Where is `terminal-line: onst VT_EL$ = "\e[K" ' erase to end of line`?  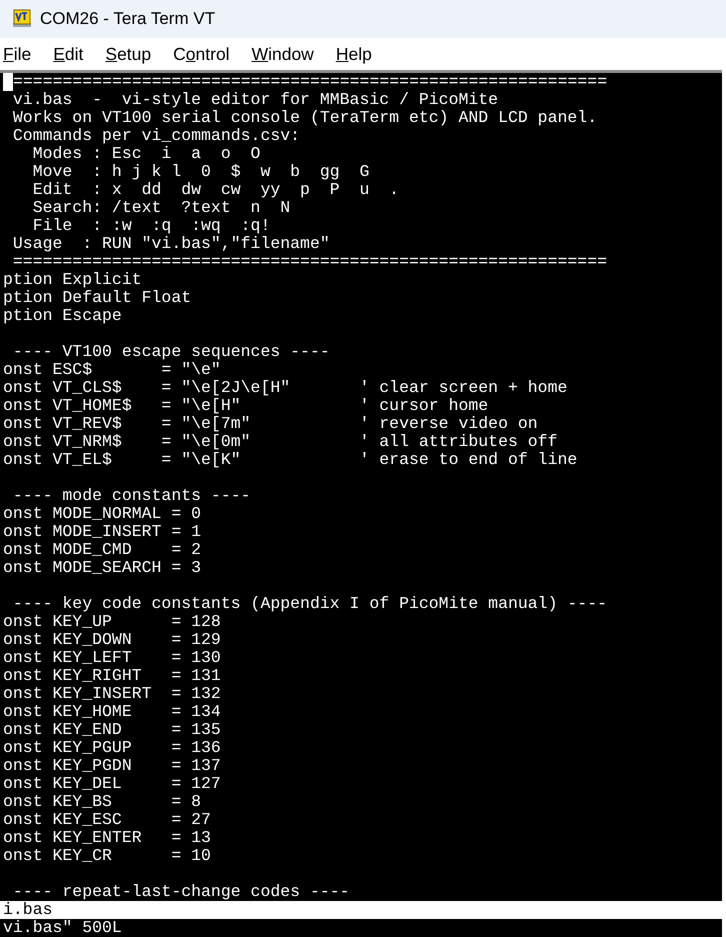
terminal-line: onst VT_EL$ = "\e[K" ' erase to end of line is located at coordinates (290, 460).